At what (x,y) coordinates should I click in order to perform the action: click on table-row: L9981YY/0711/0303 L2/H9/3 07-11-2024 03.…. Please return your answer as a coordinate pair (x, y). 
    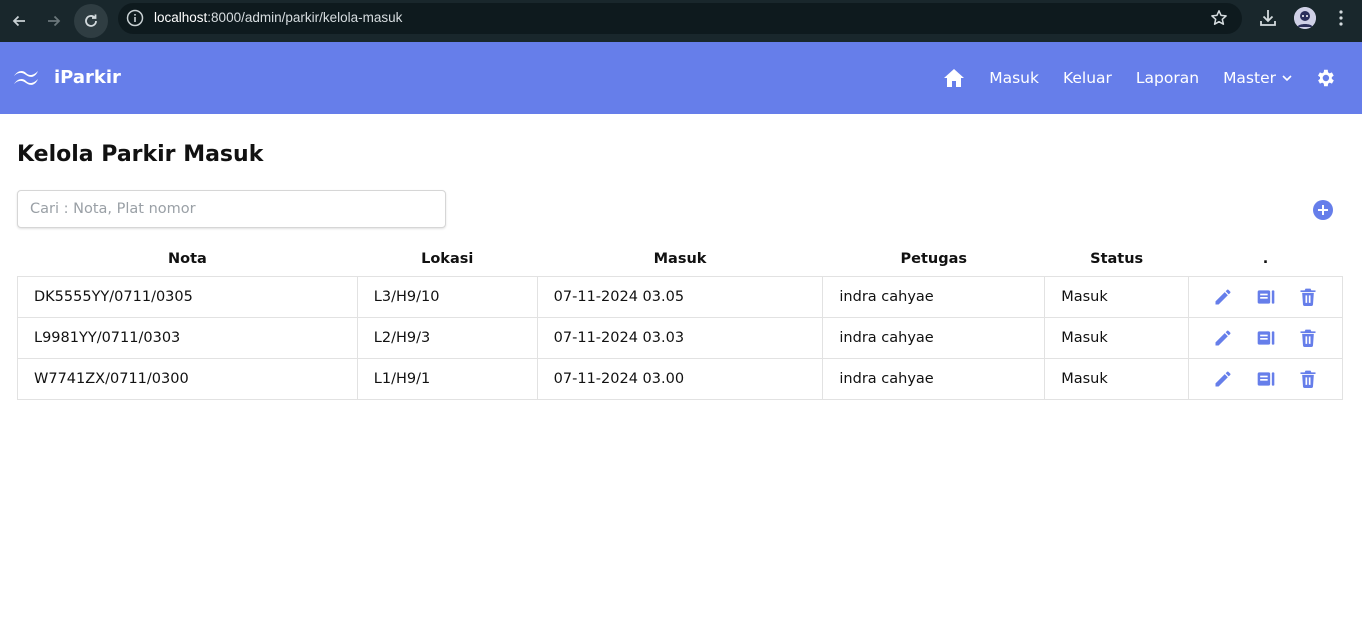
    Looking at the image, I should click on (680, 337).